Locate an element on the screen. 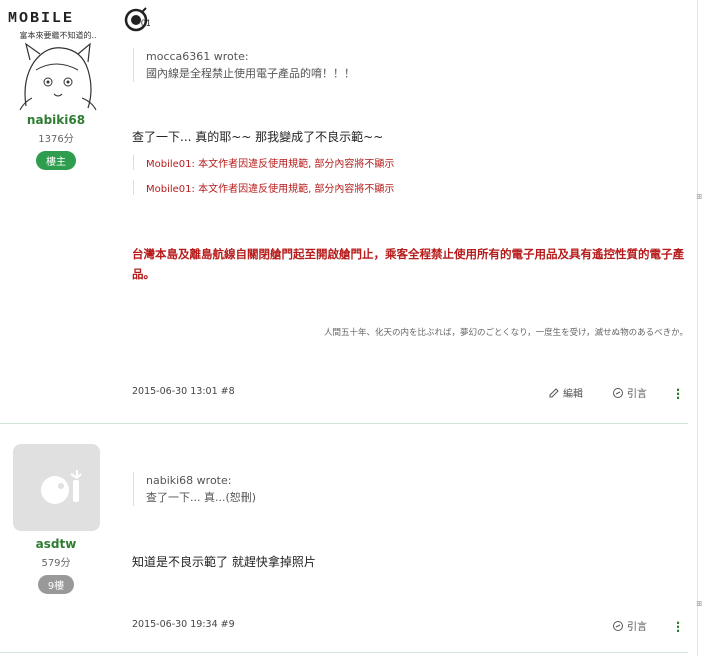  user-score: 1376分 is located at coordinates (56, 139).